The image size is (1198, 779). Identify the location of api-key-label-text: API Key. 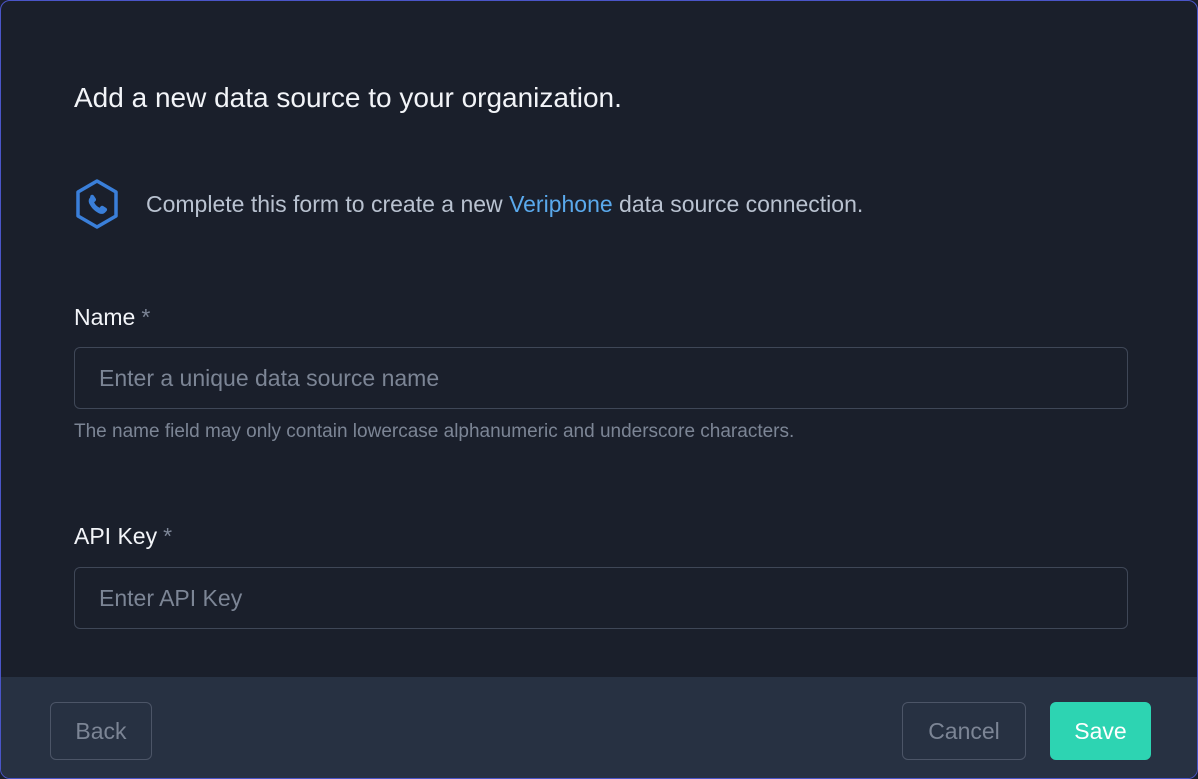
(116, 536).